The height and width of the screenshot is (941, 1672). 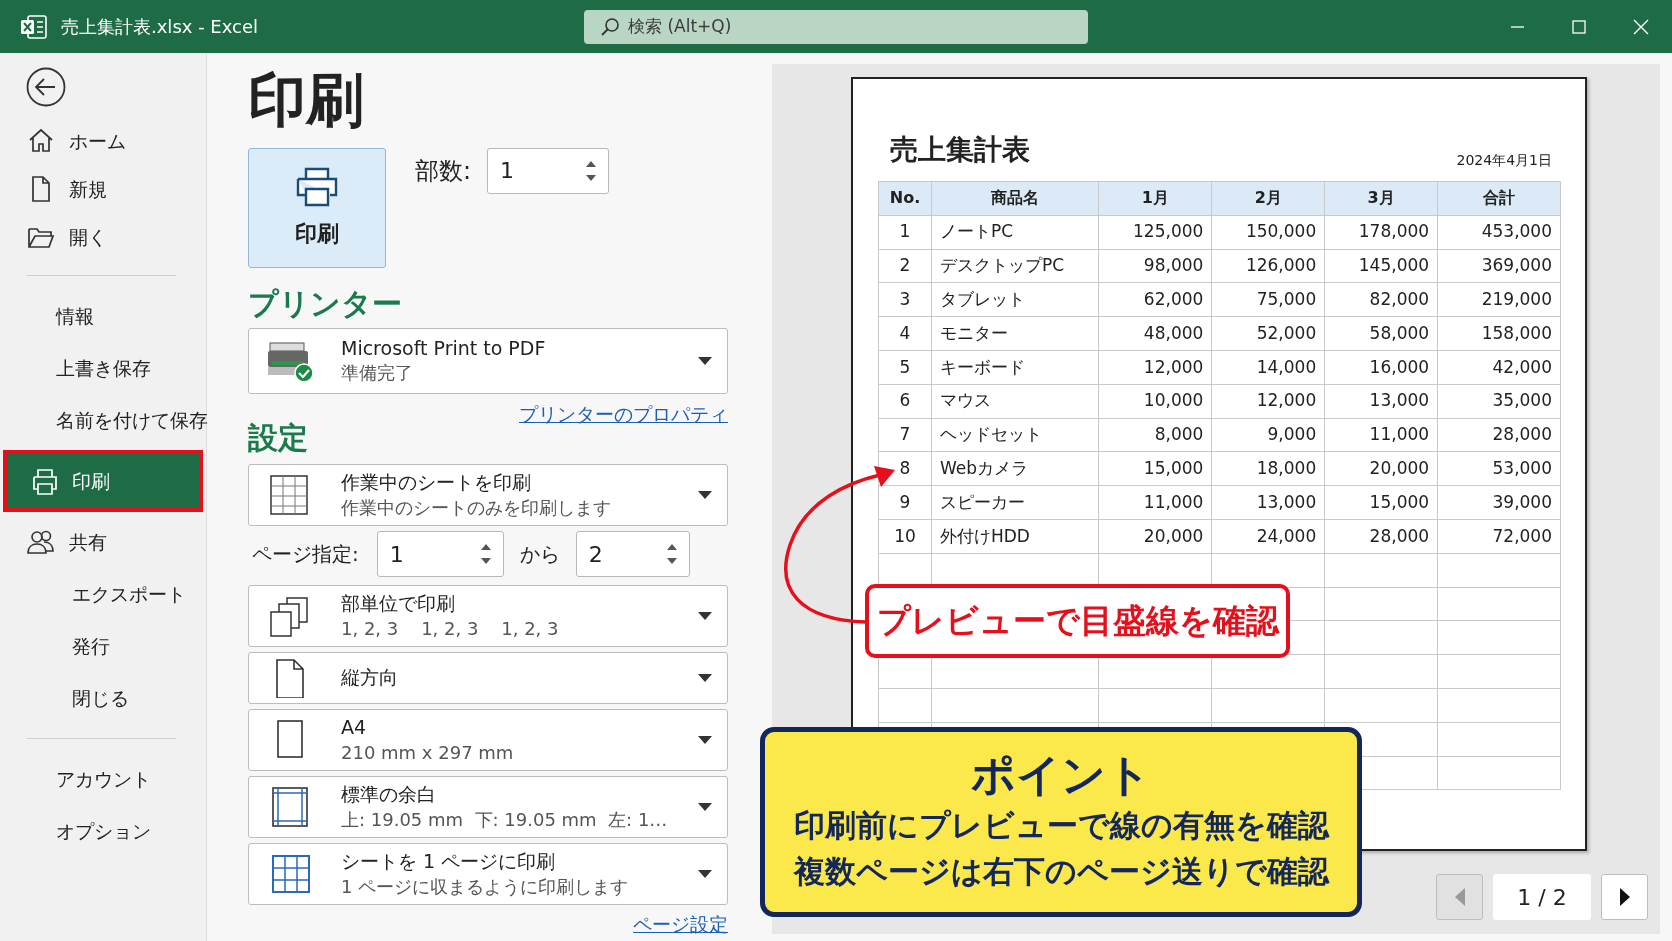 I want to click on maximize-icon, so click(x=1579, y=26).